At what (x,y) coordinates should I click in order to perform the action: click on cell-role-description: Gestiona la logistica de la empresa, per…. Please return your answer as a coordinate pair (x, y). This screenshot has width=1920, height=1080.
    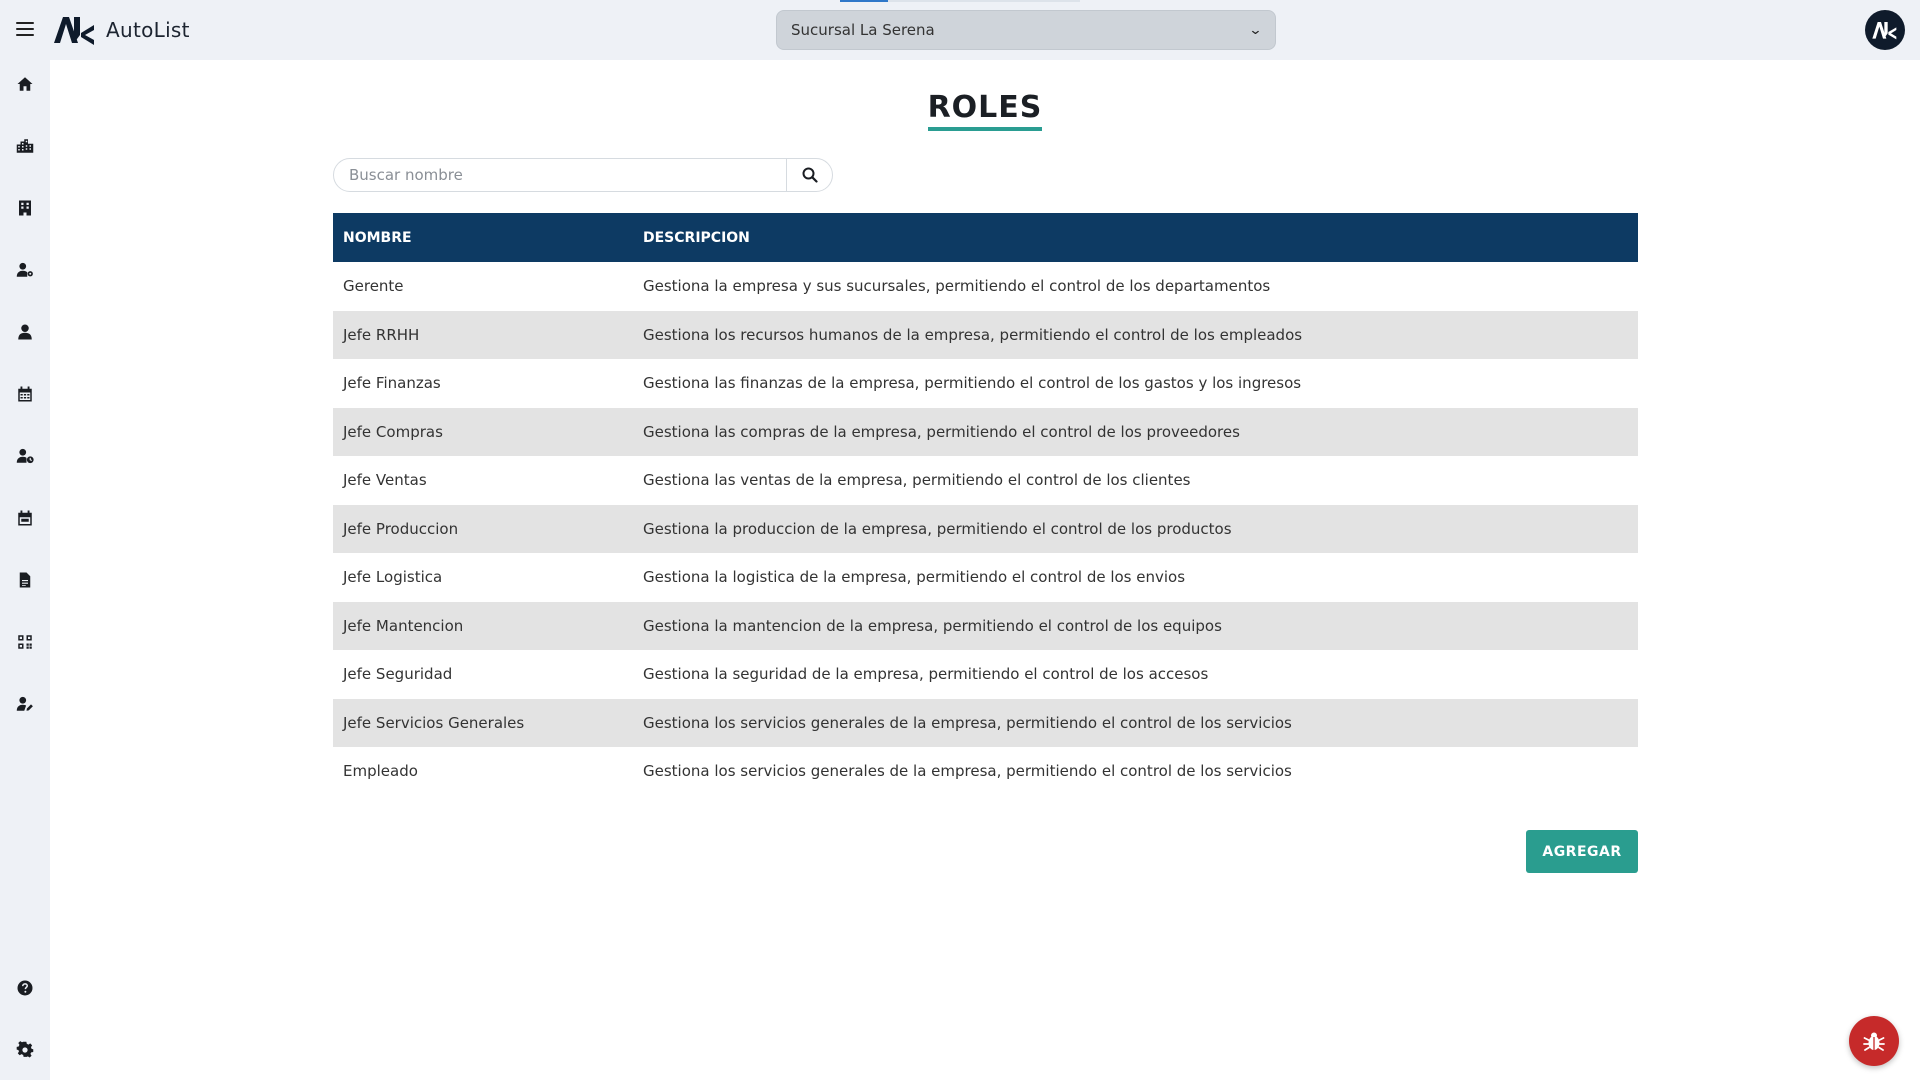
    Looking at the image, I should click on (914, 577).